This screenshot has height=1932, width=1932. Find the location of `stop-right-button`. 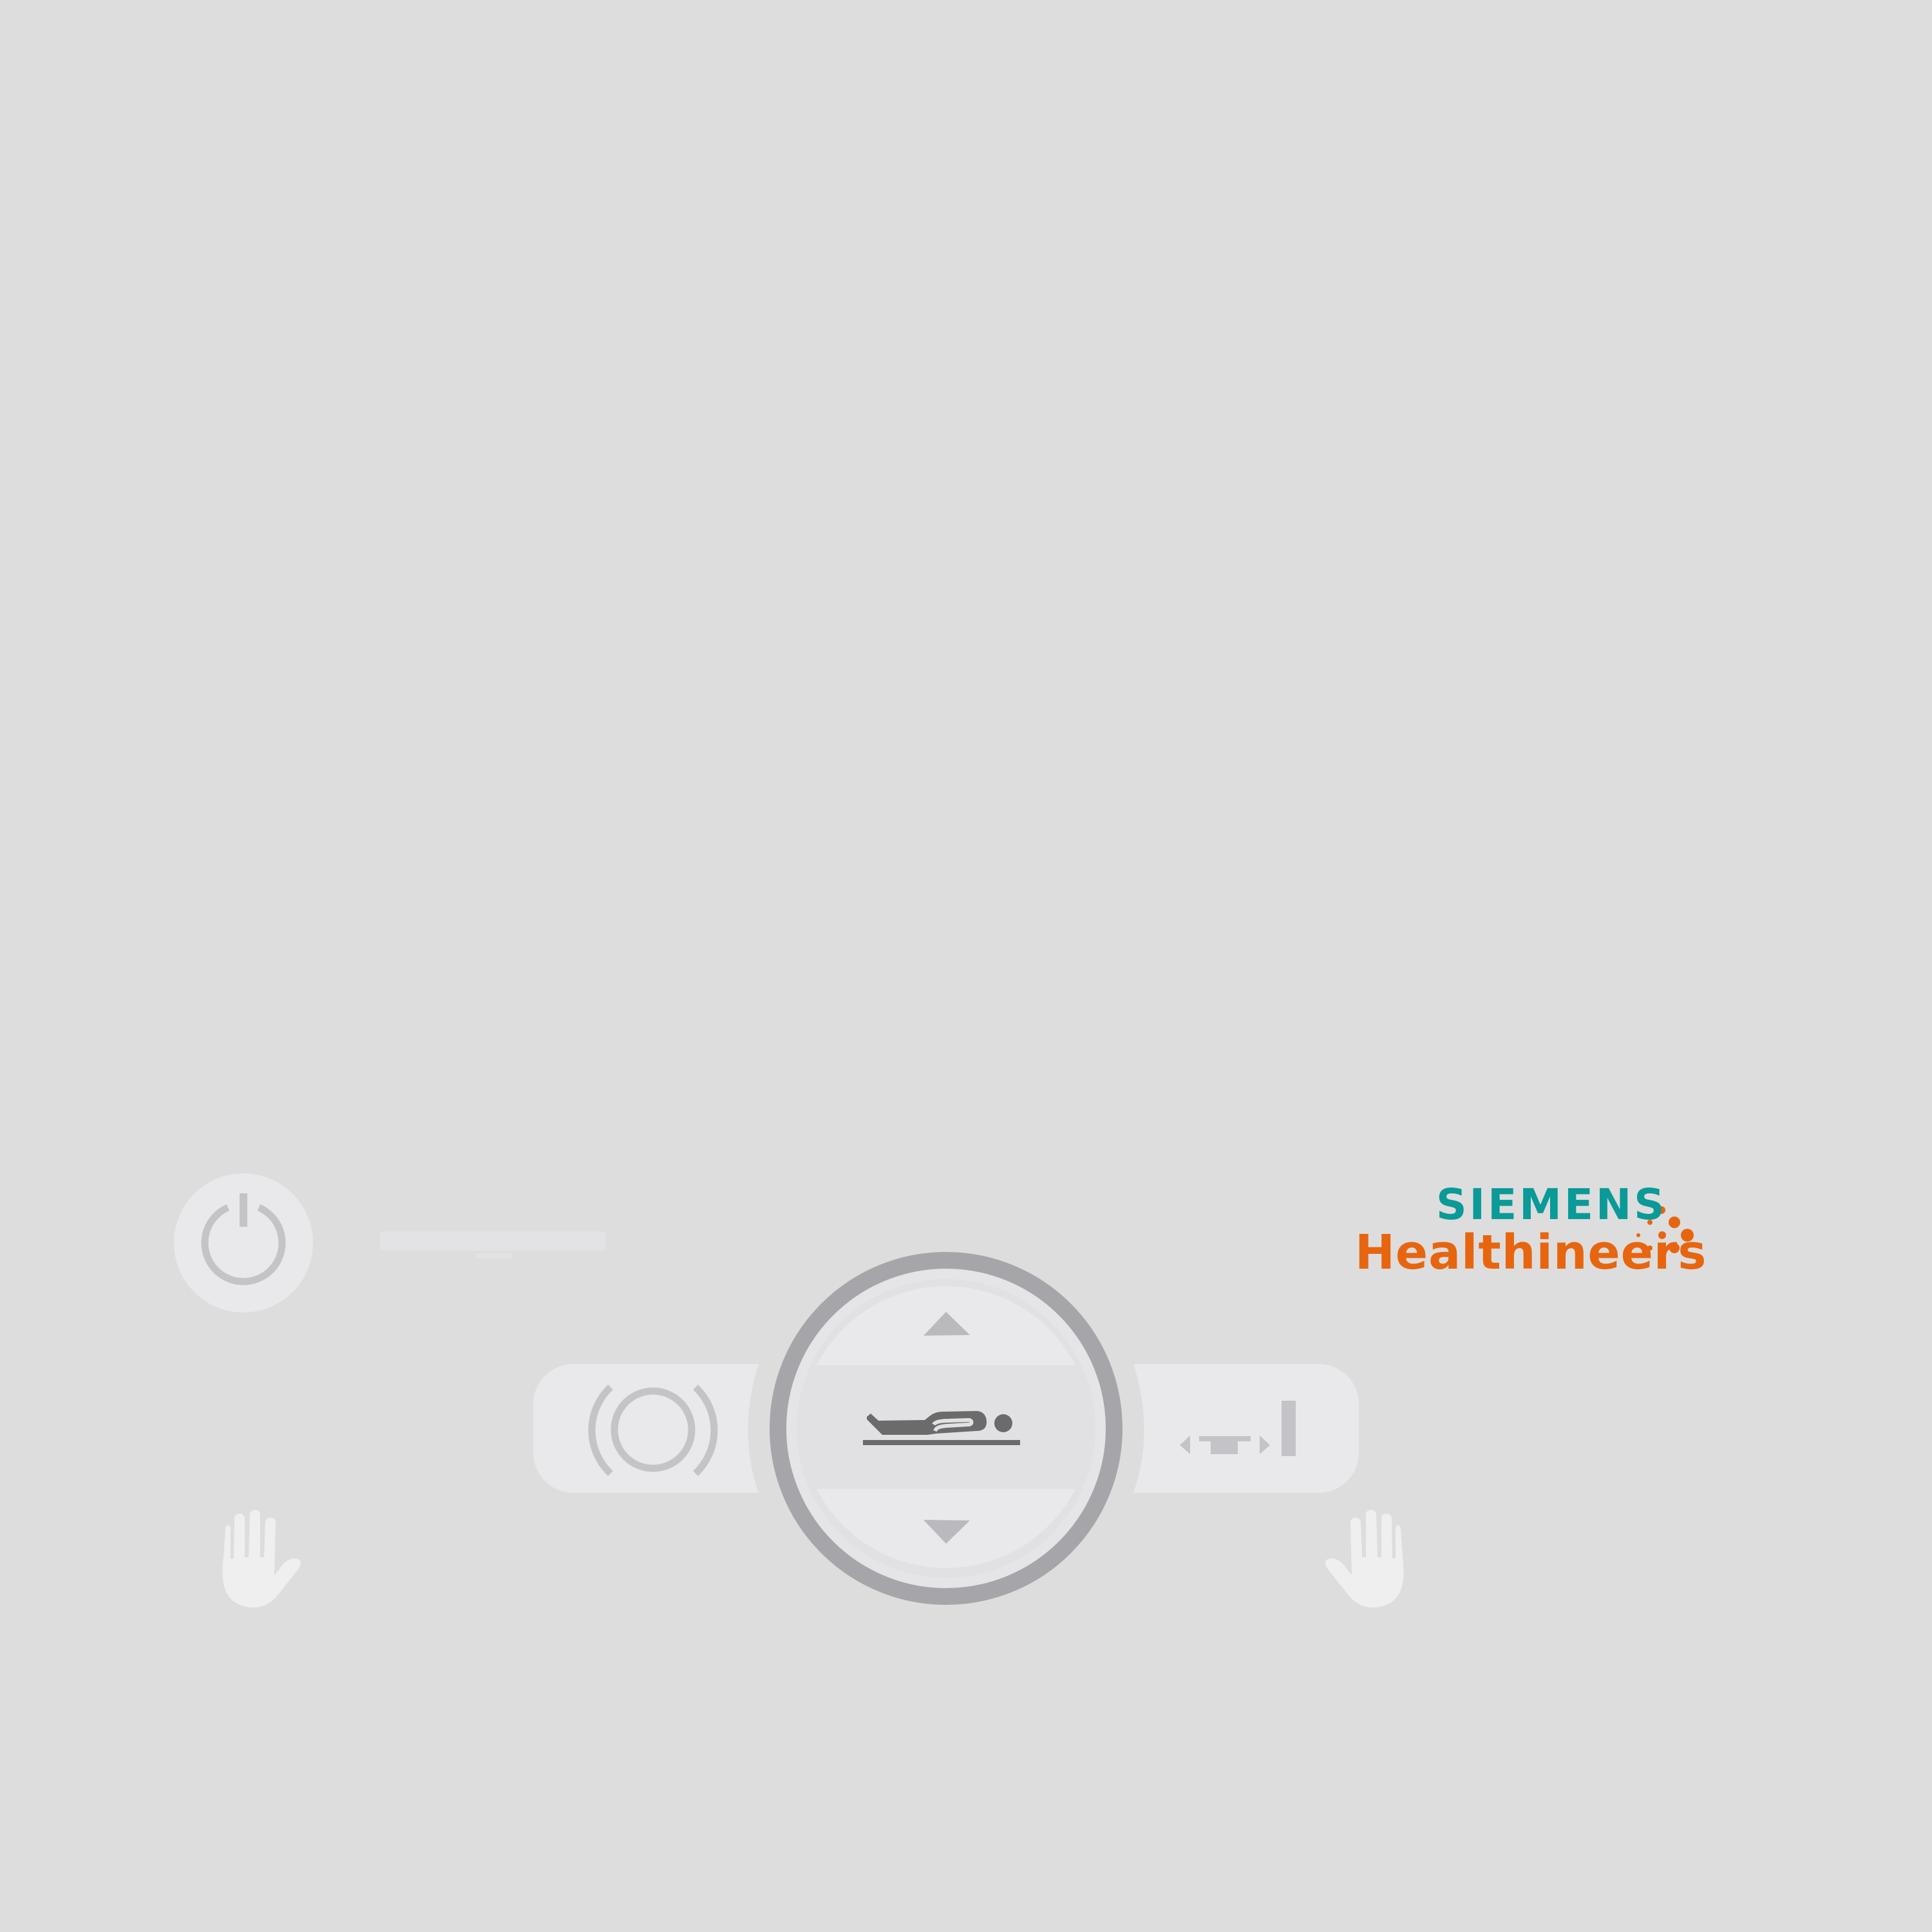

stop-right-button is located at coordinates (1364, 1559).